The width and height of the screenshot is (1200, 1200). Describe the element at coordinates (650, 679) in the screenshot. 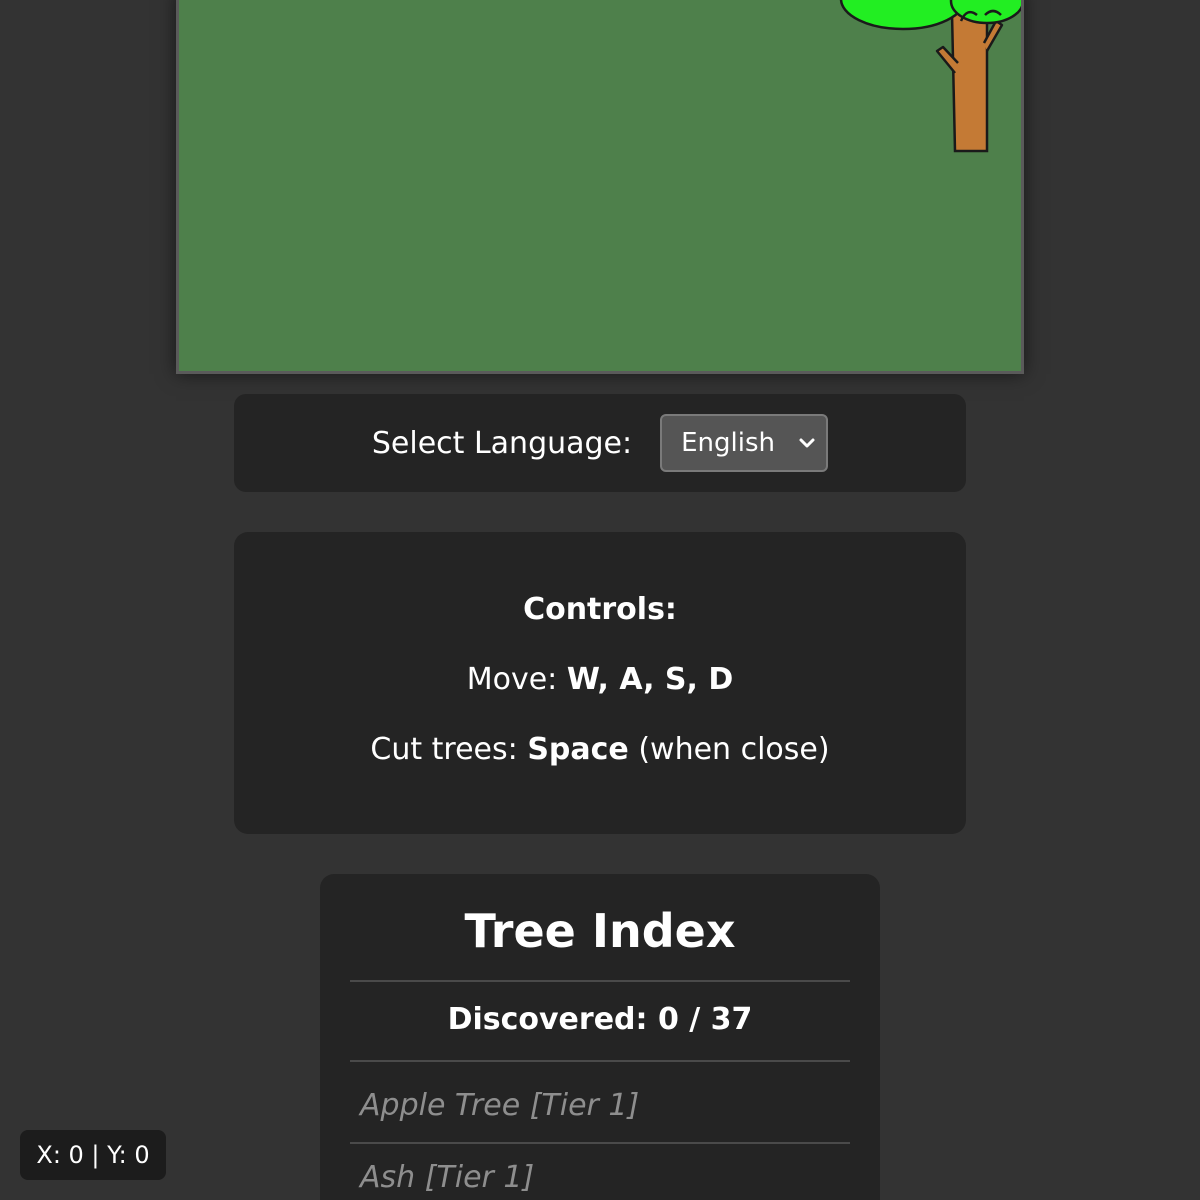

I see `move-keys: W, A, S, D` at that location.